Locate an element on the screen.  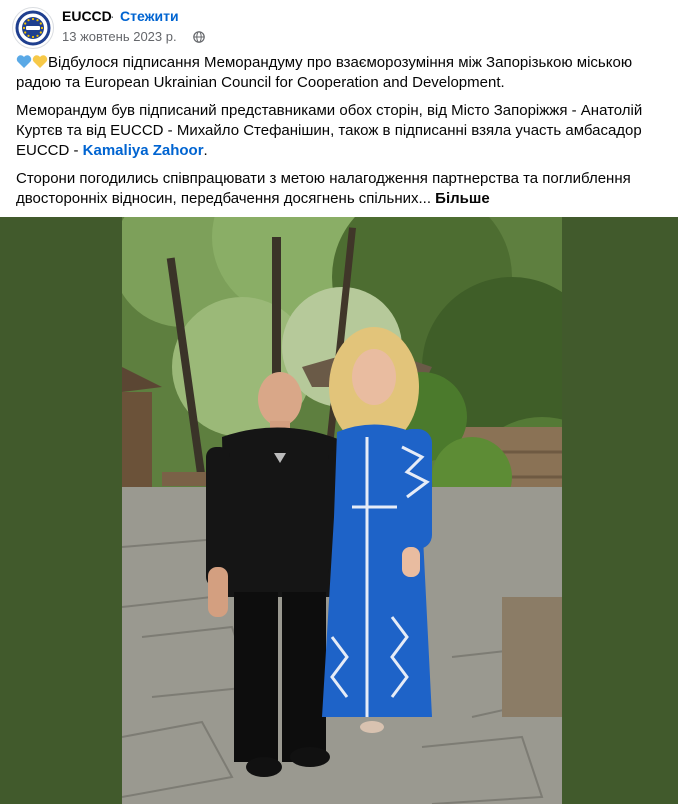
post-paragraph-2-end: . is located at coordinates (205, 150).